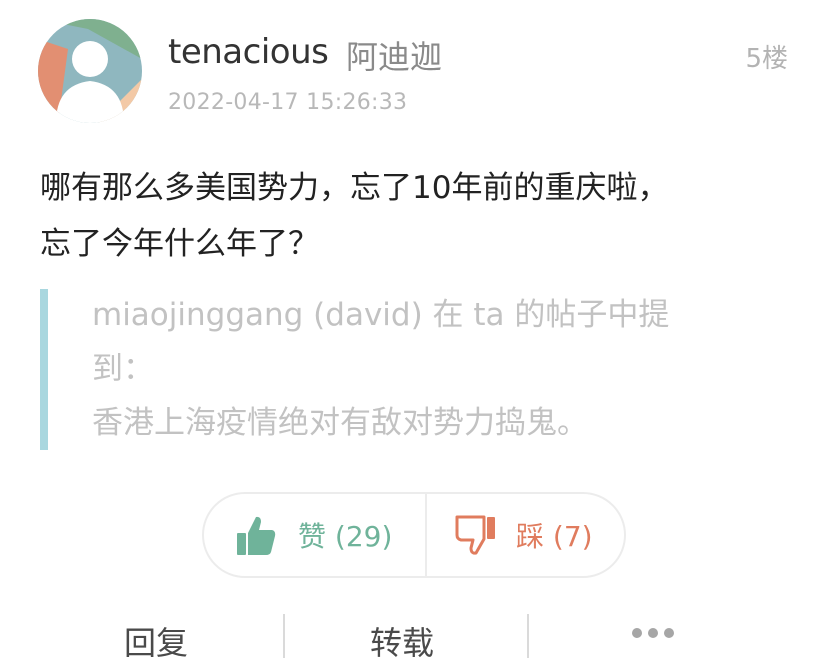 Image resolution: width=828 pixels, height=664 pixels. What do you see at coordinates (179, 244) in the screenshot?
I see `post-content-line: 忘了今年什么年了？` at bounding box center [179, 244].